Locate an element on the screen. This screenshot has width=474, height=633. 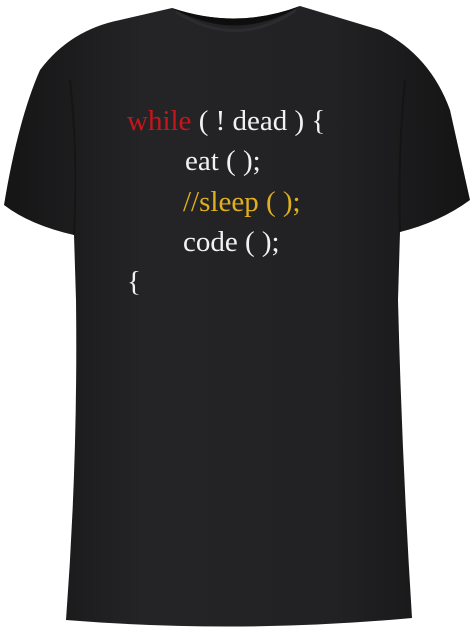
print-line-2: eat ( ); is located at coordinates (223, 161).